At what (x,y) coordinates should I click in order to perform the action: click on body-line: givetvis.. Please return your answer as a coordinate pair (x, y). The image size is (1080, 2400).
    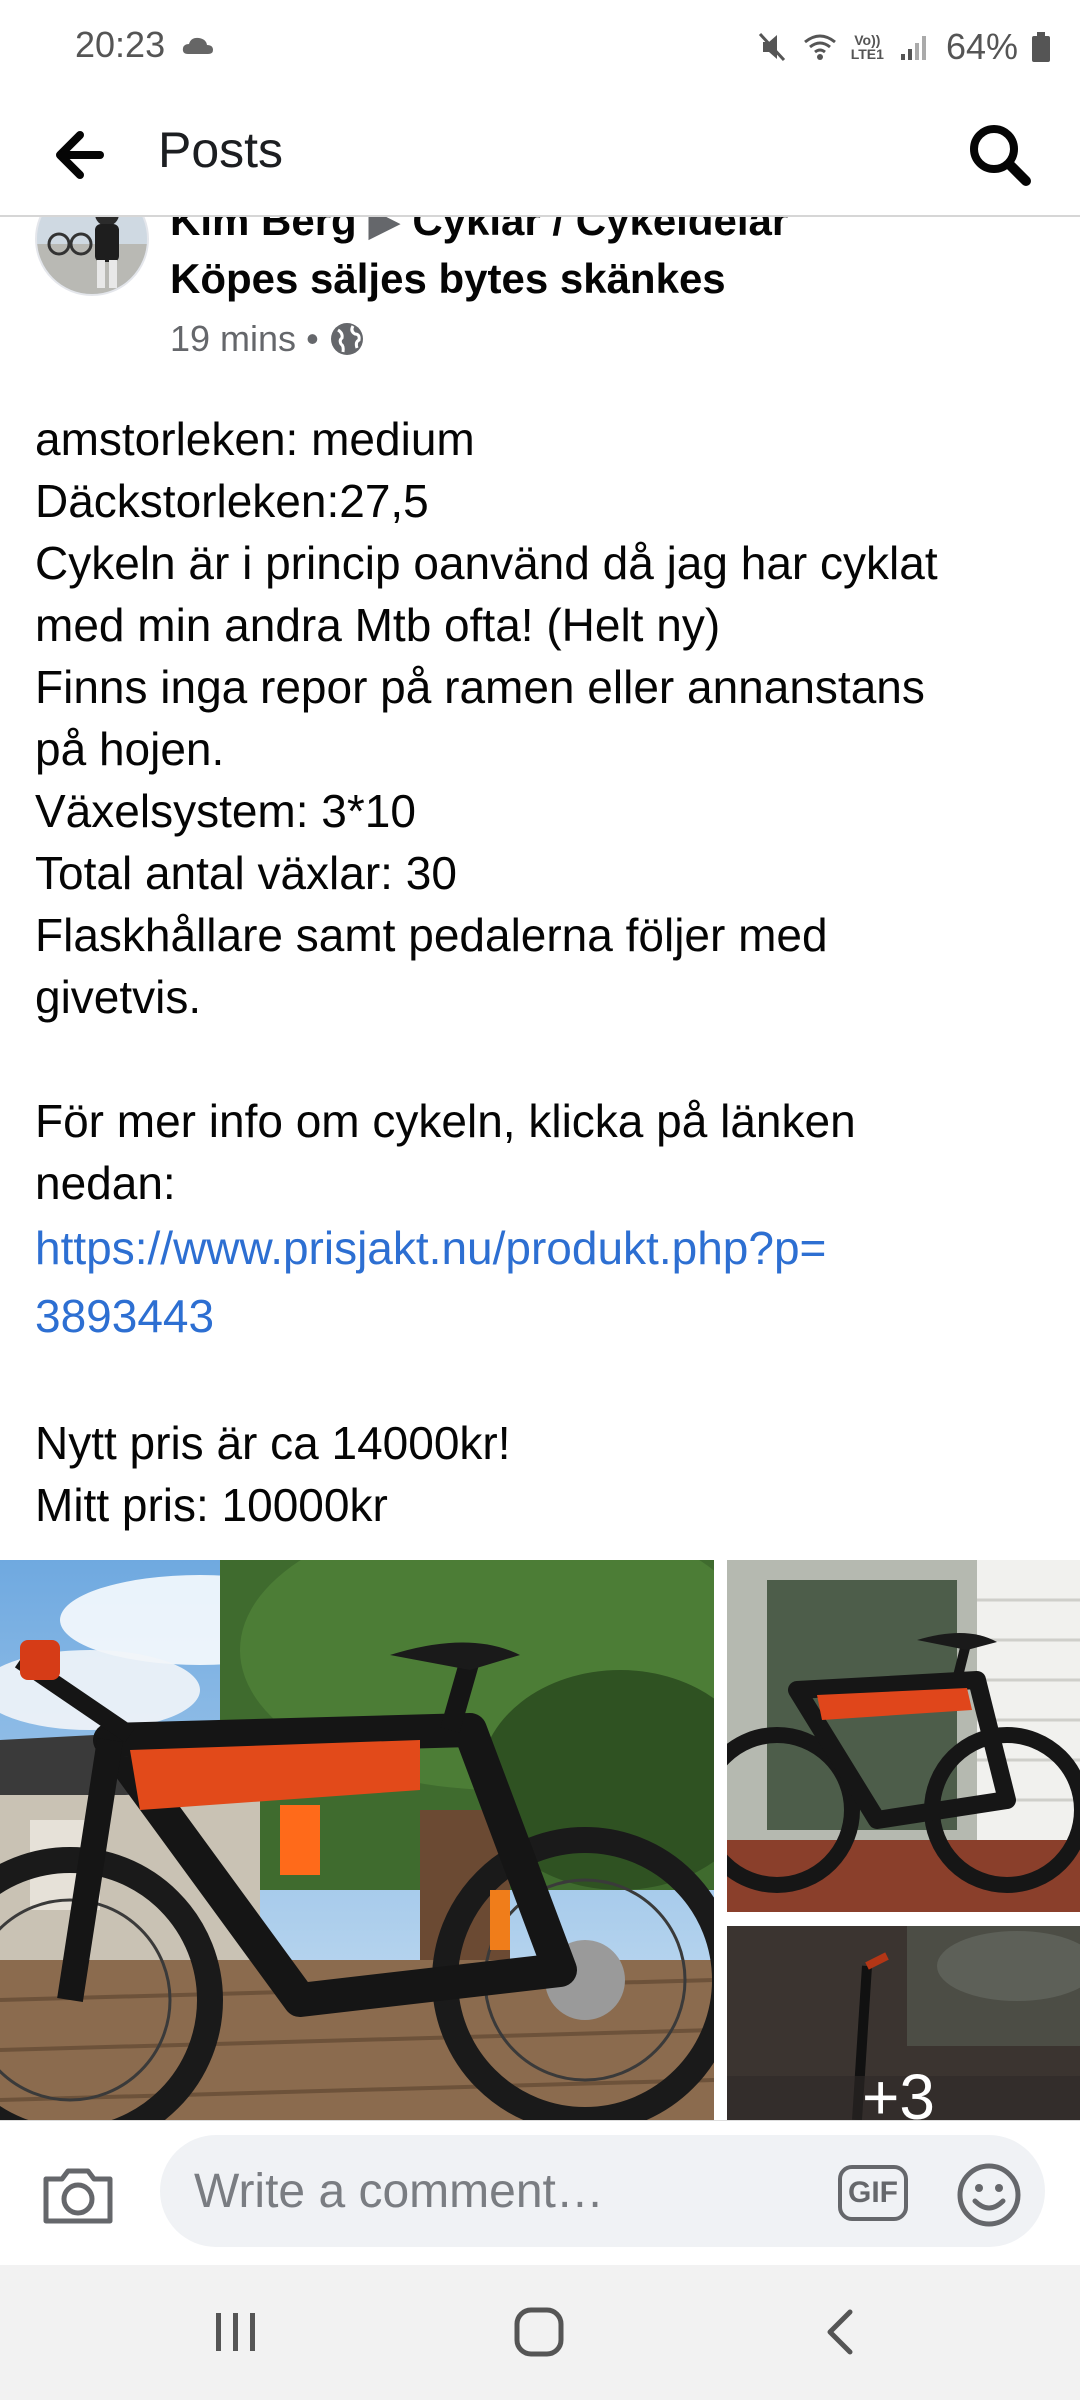
    Looking at the image, I should click on (118, 997).